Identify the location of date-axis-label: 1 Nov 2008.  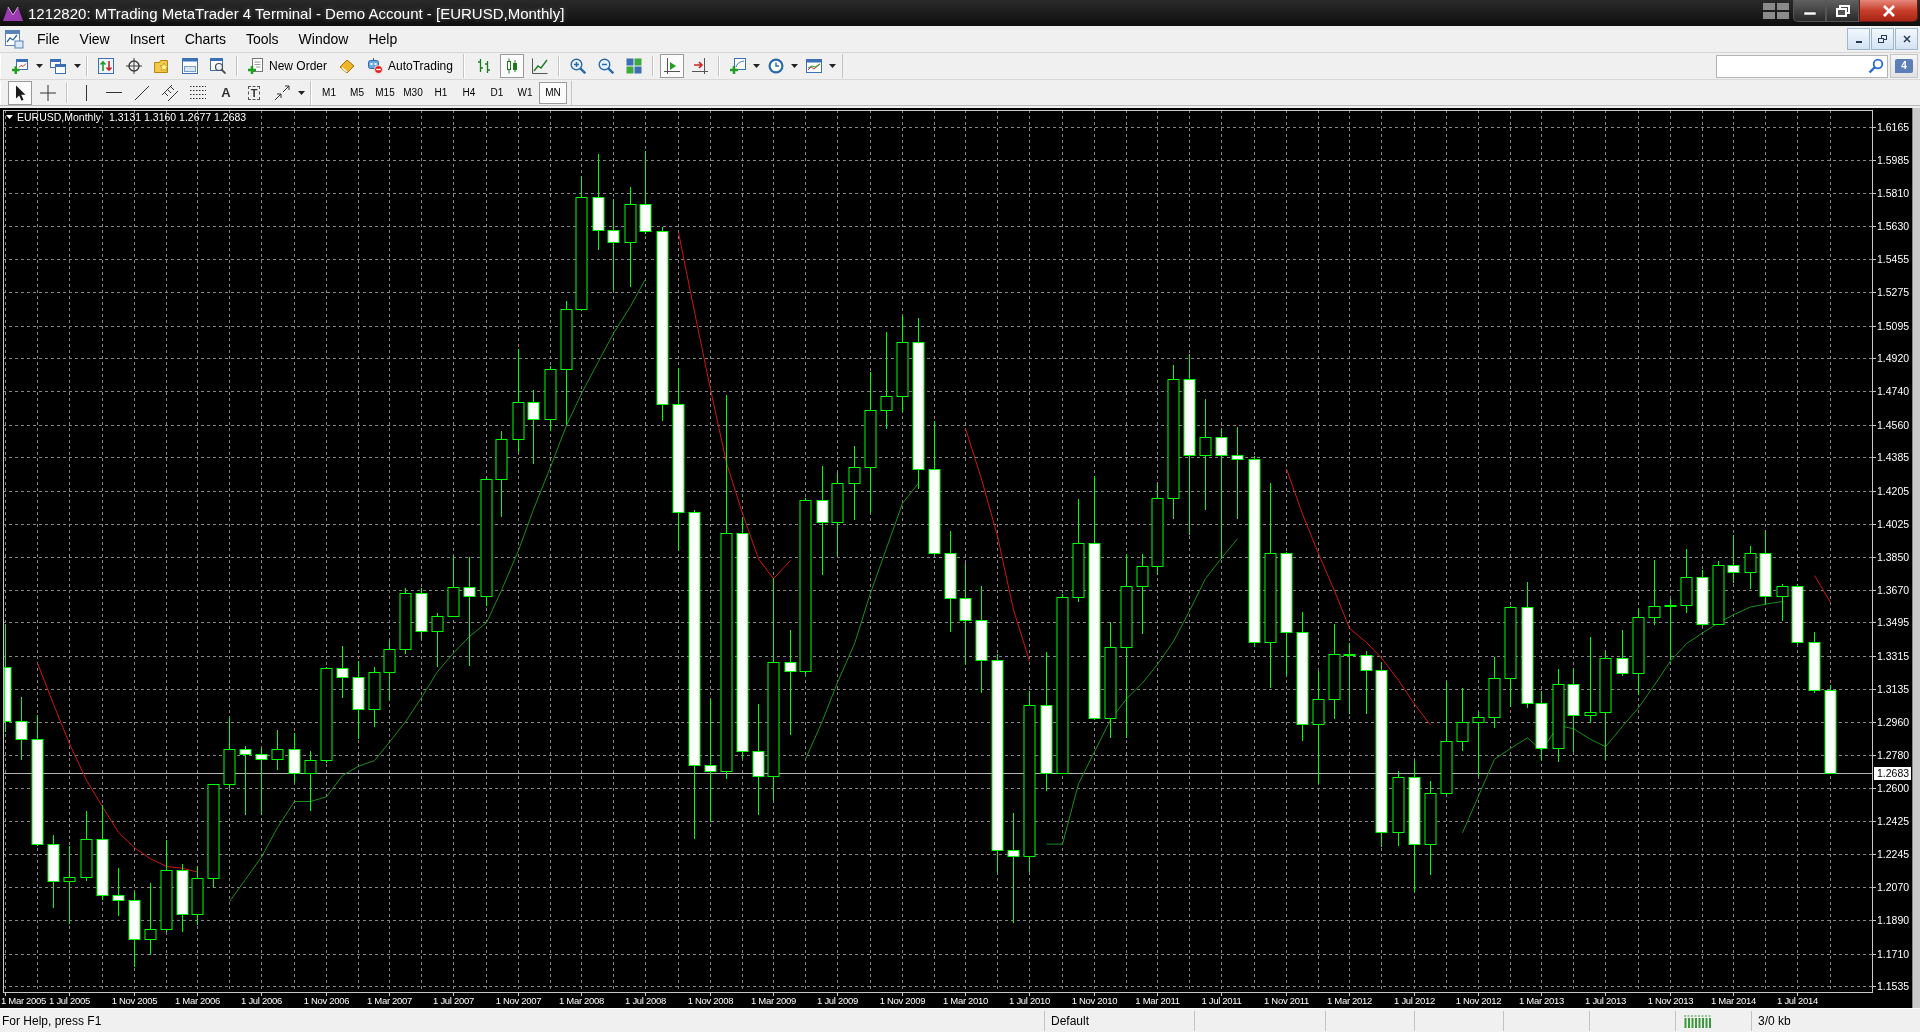
(710, 1000).